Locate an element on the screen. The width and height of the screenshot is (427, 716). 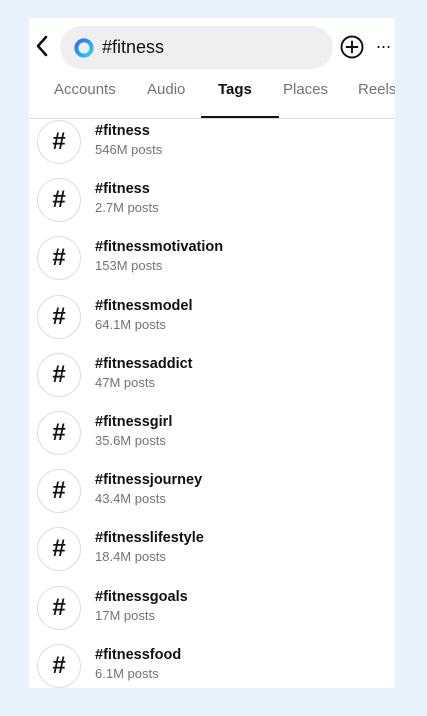
tag-result-row: # #fitnessfood 6.1M posts is located at coordinates (212, 665).